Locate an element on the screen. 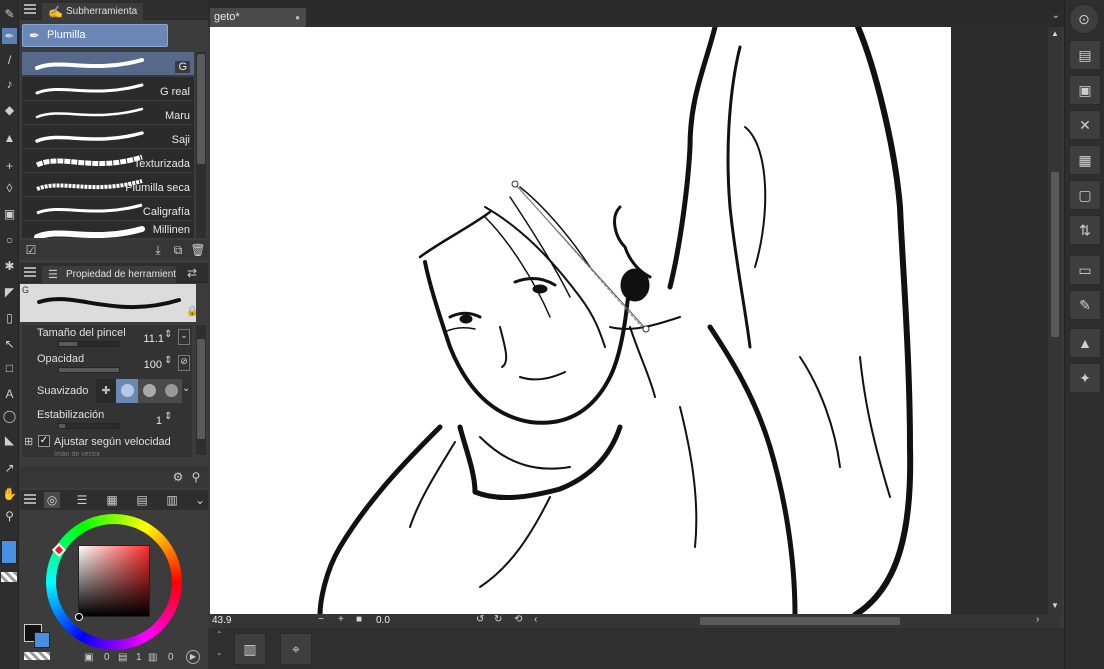 The width and height of the screenshot is (1104, 669). gradient-tool-icon: ▣ is located at coordinates (9, 214).